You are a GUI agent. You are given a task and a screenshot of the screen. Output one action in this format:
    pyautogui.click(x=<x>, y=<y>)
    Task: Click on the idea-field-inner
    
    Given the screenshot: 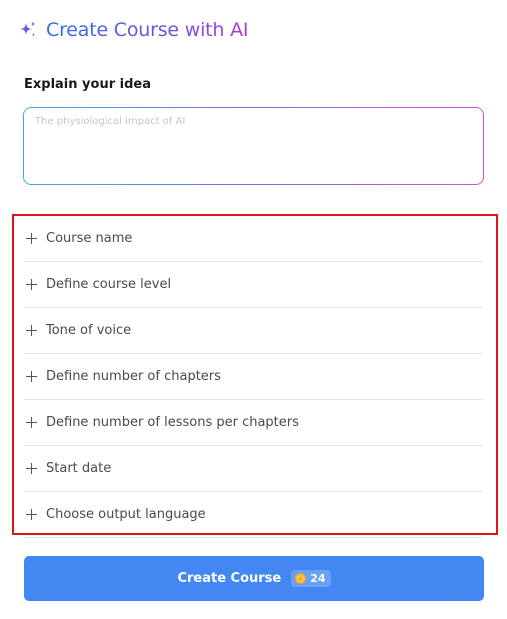 What is the action you would take?
    pyautogui.click(x=253, y=146)
    